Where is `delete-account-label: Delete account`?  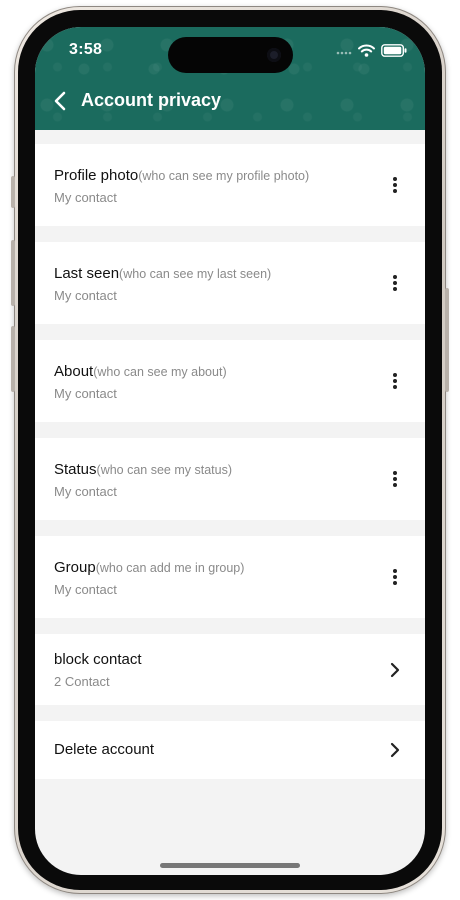 delete-account-label: Delete account is located at coordinates (104, 749).